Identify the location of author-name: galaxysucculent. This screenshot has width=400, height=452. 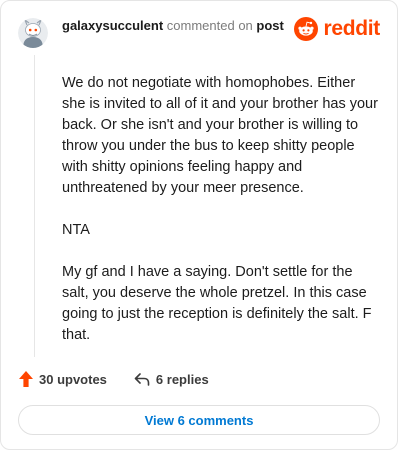
(112, 25).